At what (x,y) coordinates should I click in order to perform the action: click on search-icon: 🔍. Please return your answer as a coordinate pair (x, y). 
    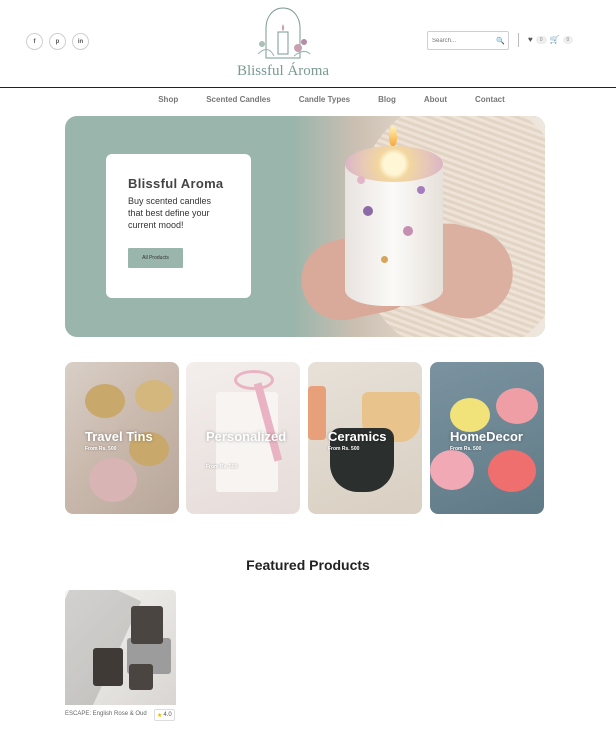
    Looking at the image, I should click on (500, 41).